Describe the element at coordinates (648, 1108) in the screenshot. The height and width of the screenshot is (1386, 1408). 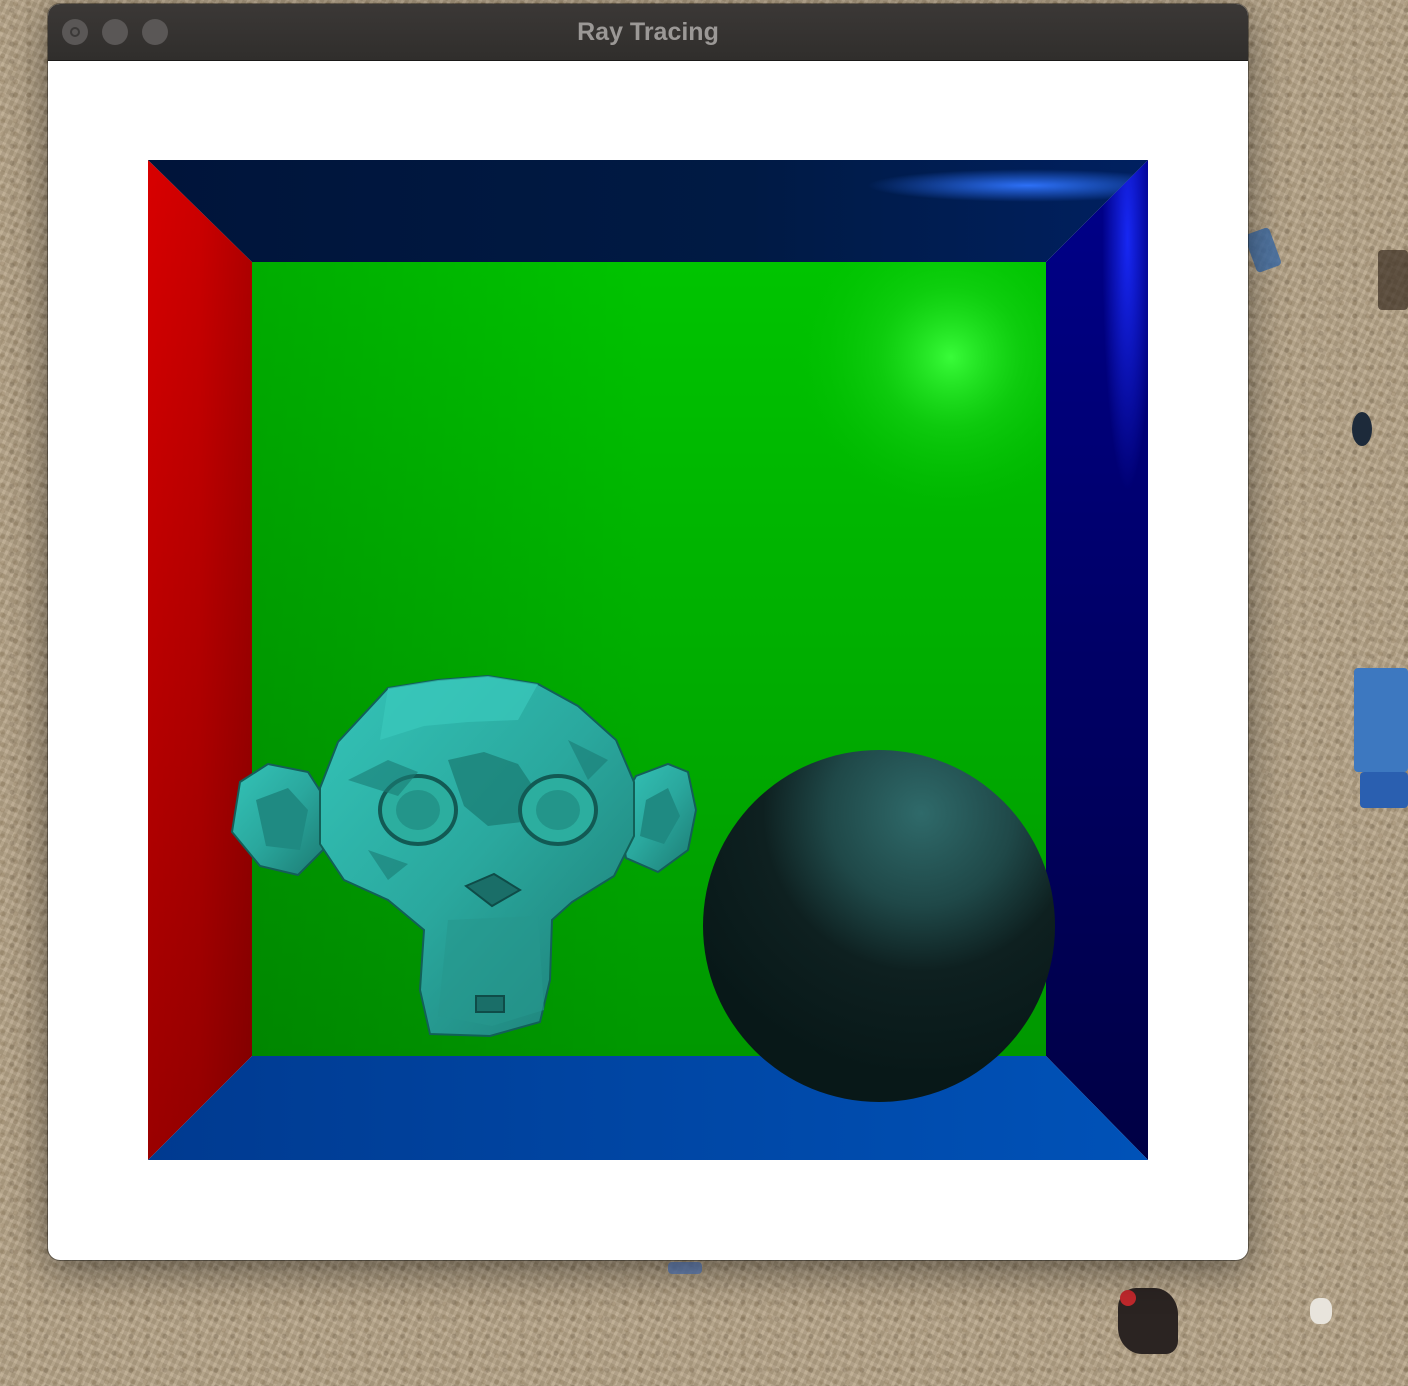
I see `floor` at that location.